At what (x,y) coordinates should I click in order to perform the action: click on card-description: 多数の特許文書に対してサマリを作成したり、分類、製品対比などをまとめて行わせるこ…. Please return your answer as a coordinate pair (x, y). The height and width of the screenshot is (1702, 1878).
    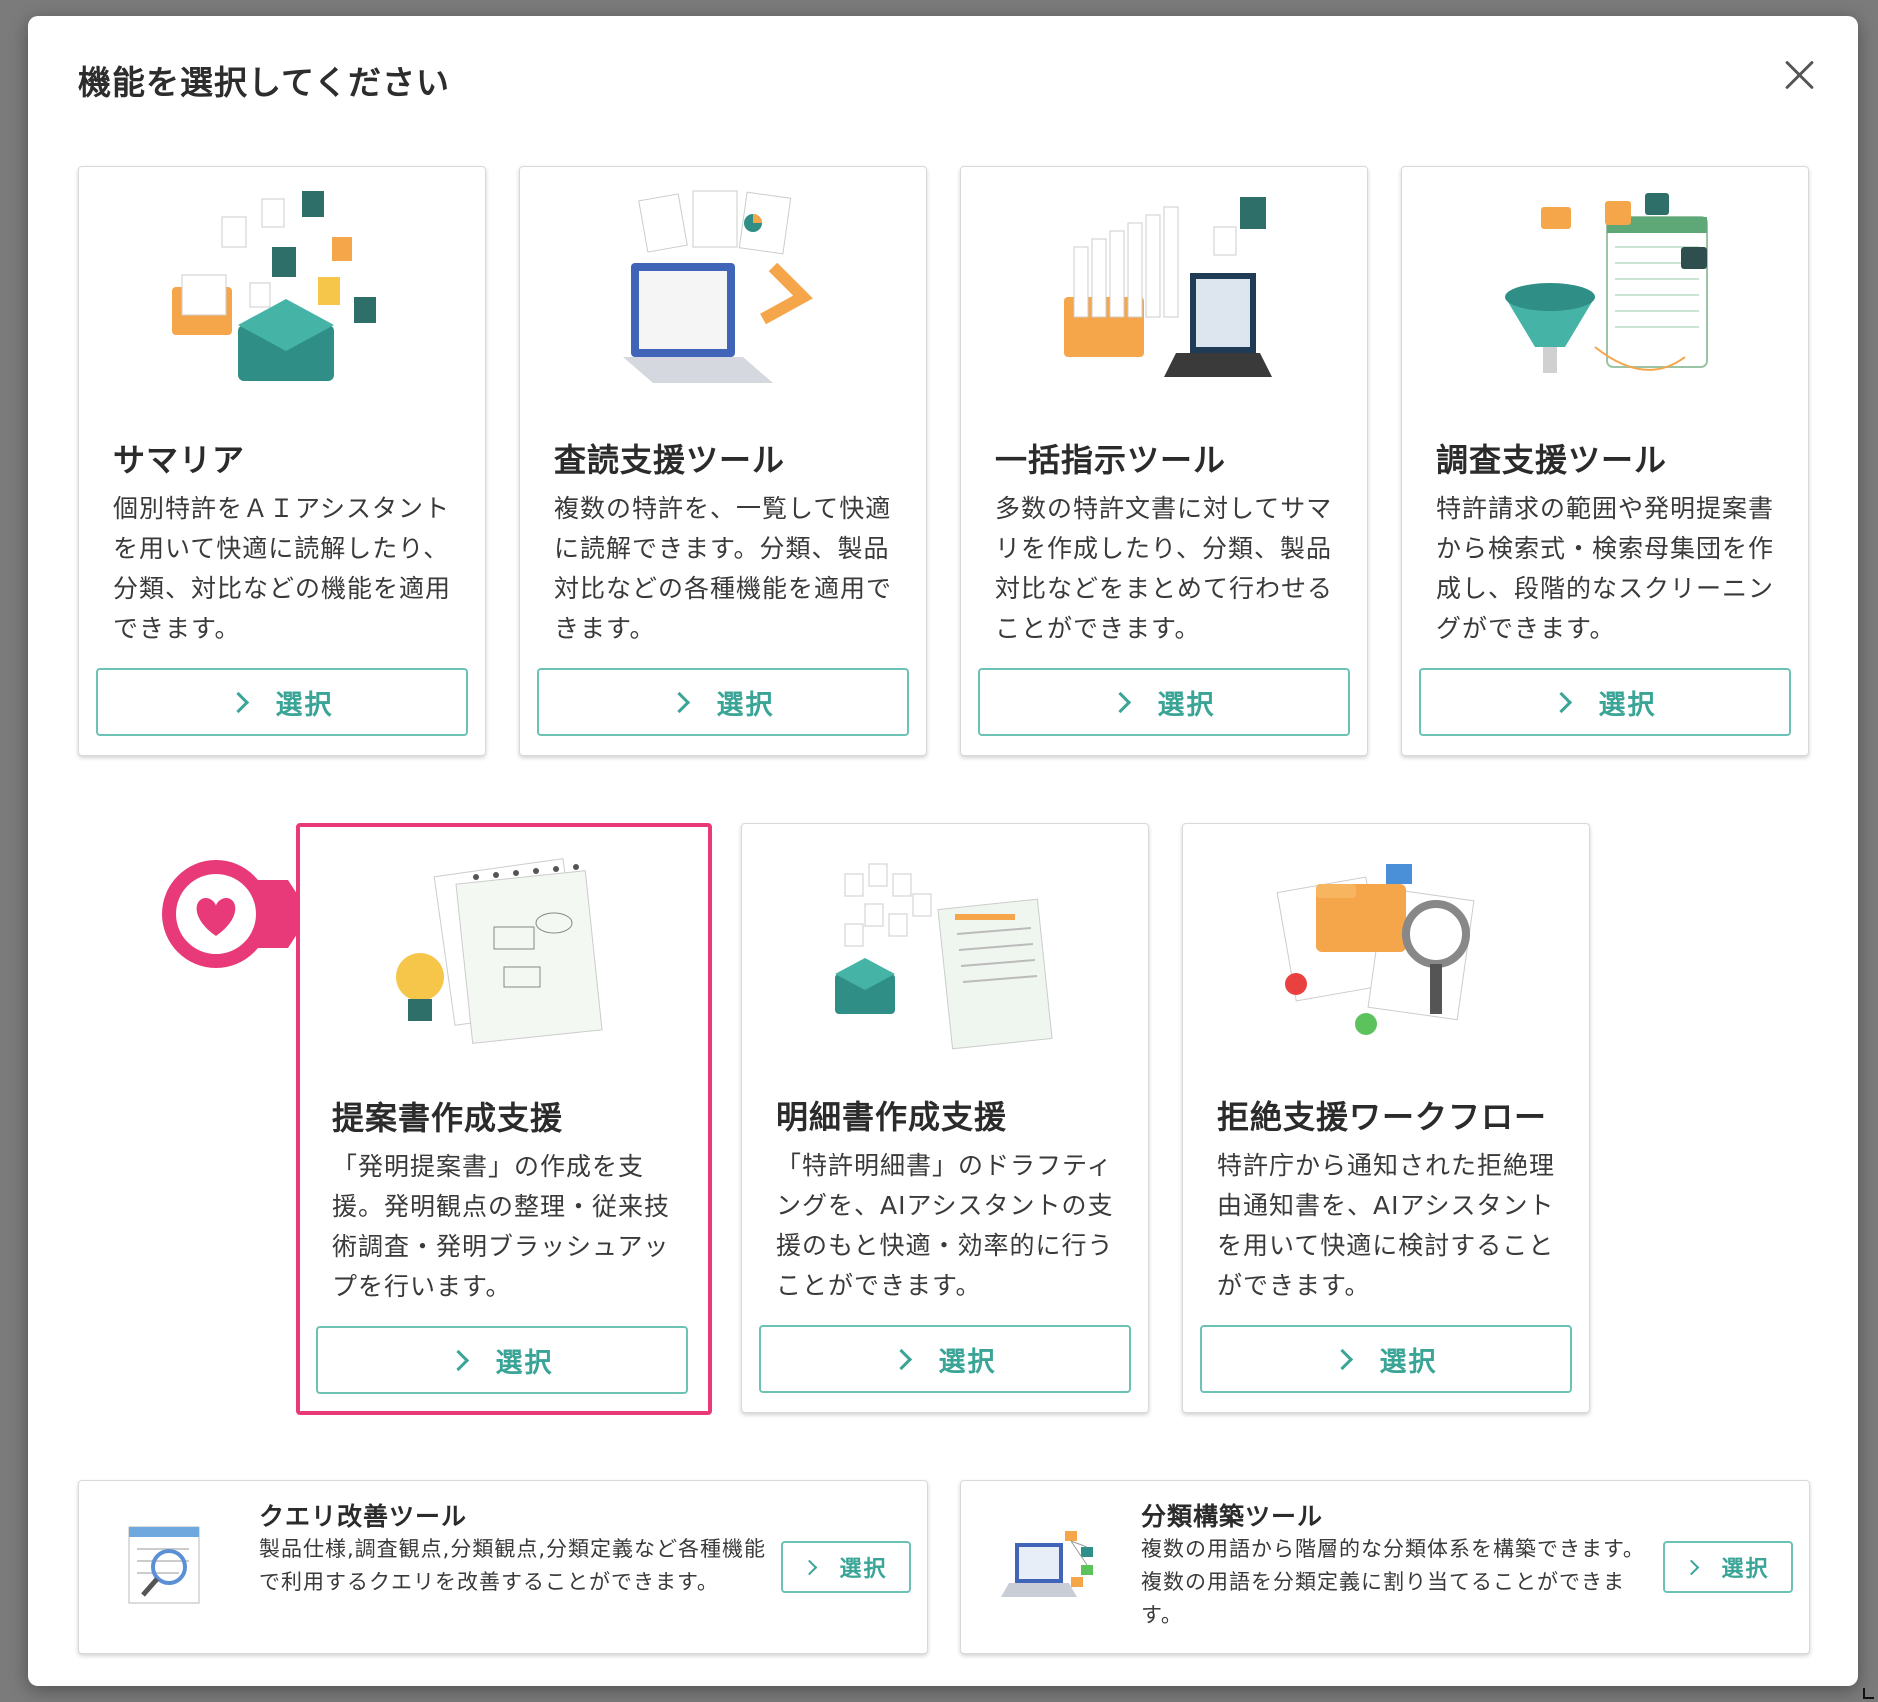
    Looking at the image, I should click on (1164, 568).